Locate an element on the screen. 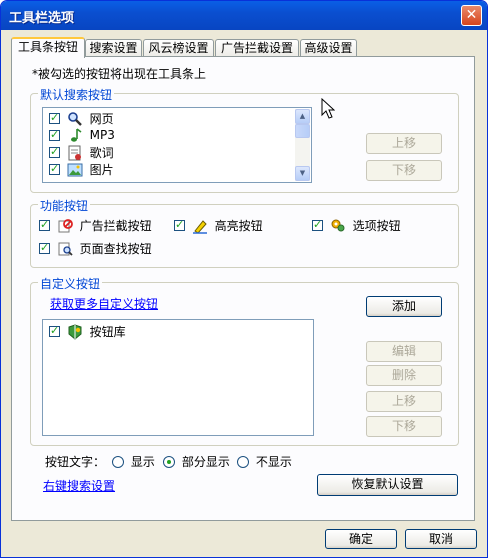 The height and width of the screenshot is (558, 488). radio-hide-label: 不显示 is located at coordinates (273, 462).